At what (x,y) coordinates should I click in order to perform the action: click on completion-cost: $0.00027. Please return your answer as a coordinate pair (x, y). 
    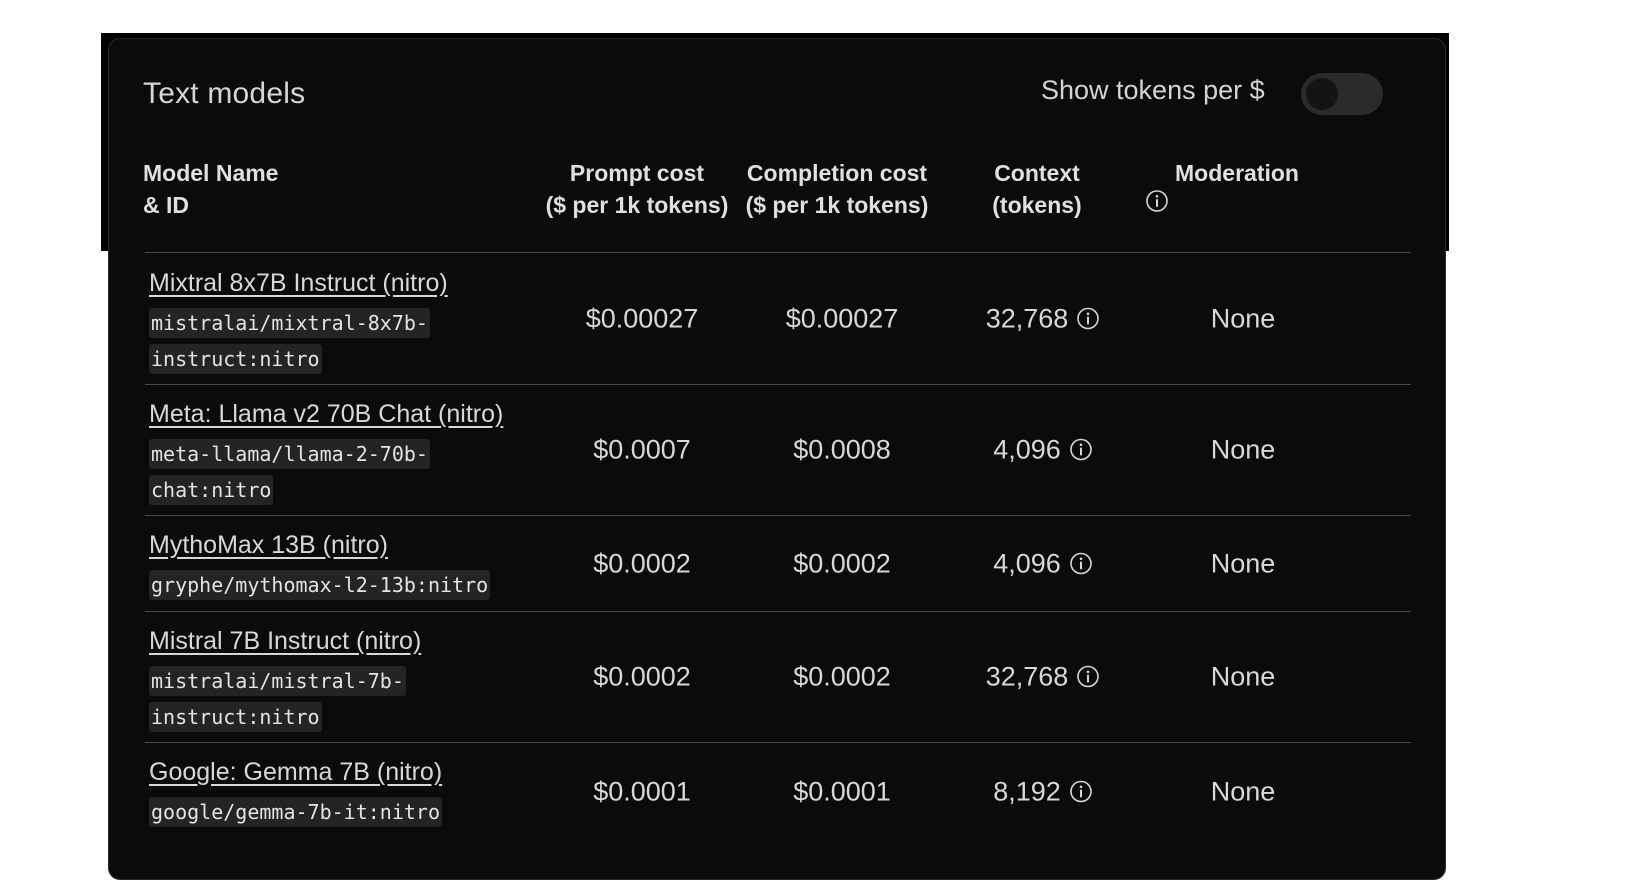
    Looking at the image, I should click on (842, 318).